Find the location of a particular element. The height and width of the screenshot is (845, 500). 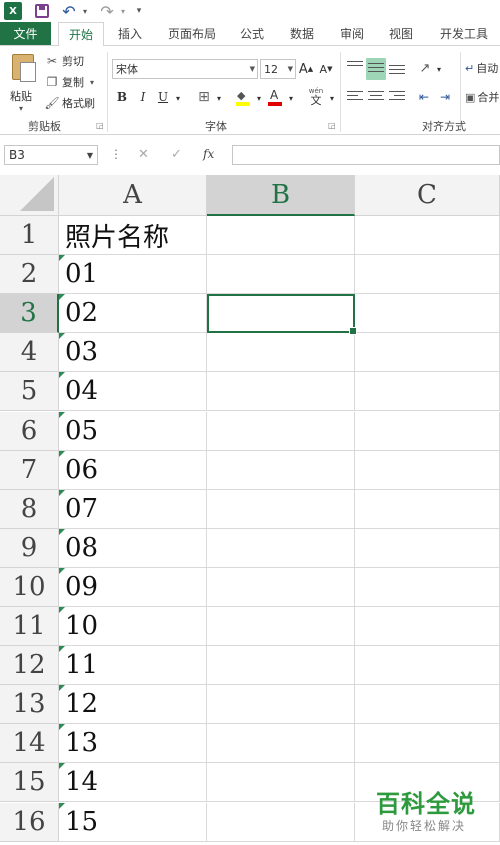

cell-b14 is located at coordinates (281, 744).